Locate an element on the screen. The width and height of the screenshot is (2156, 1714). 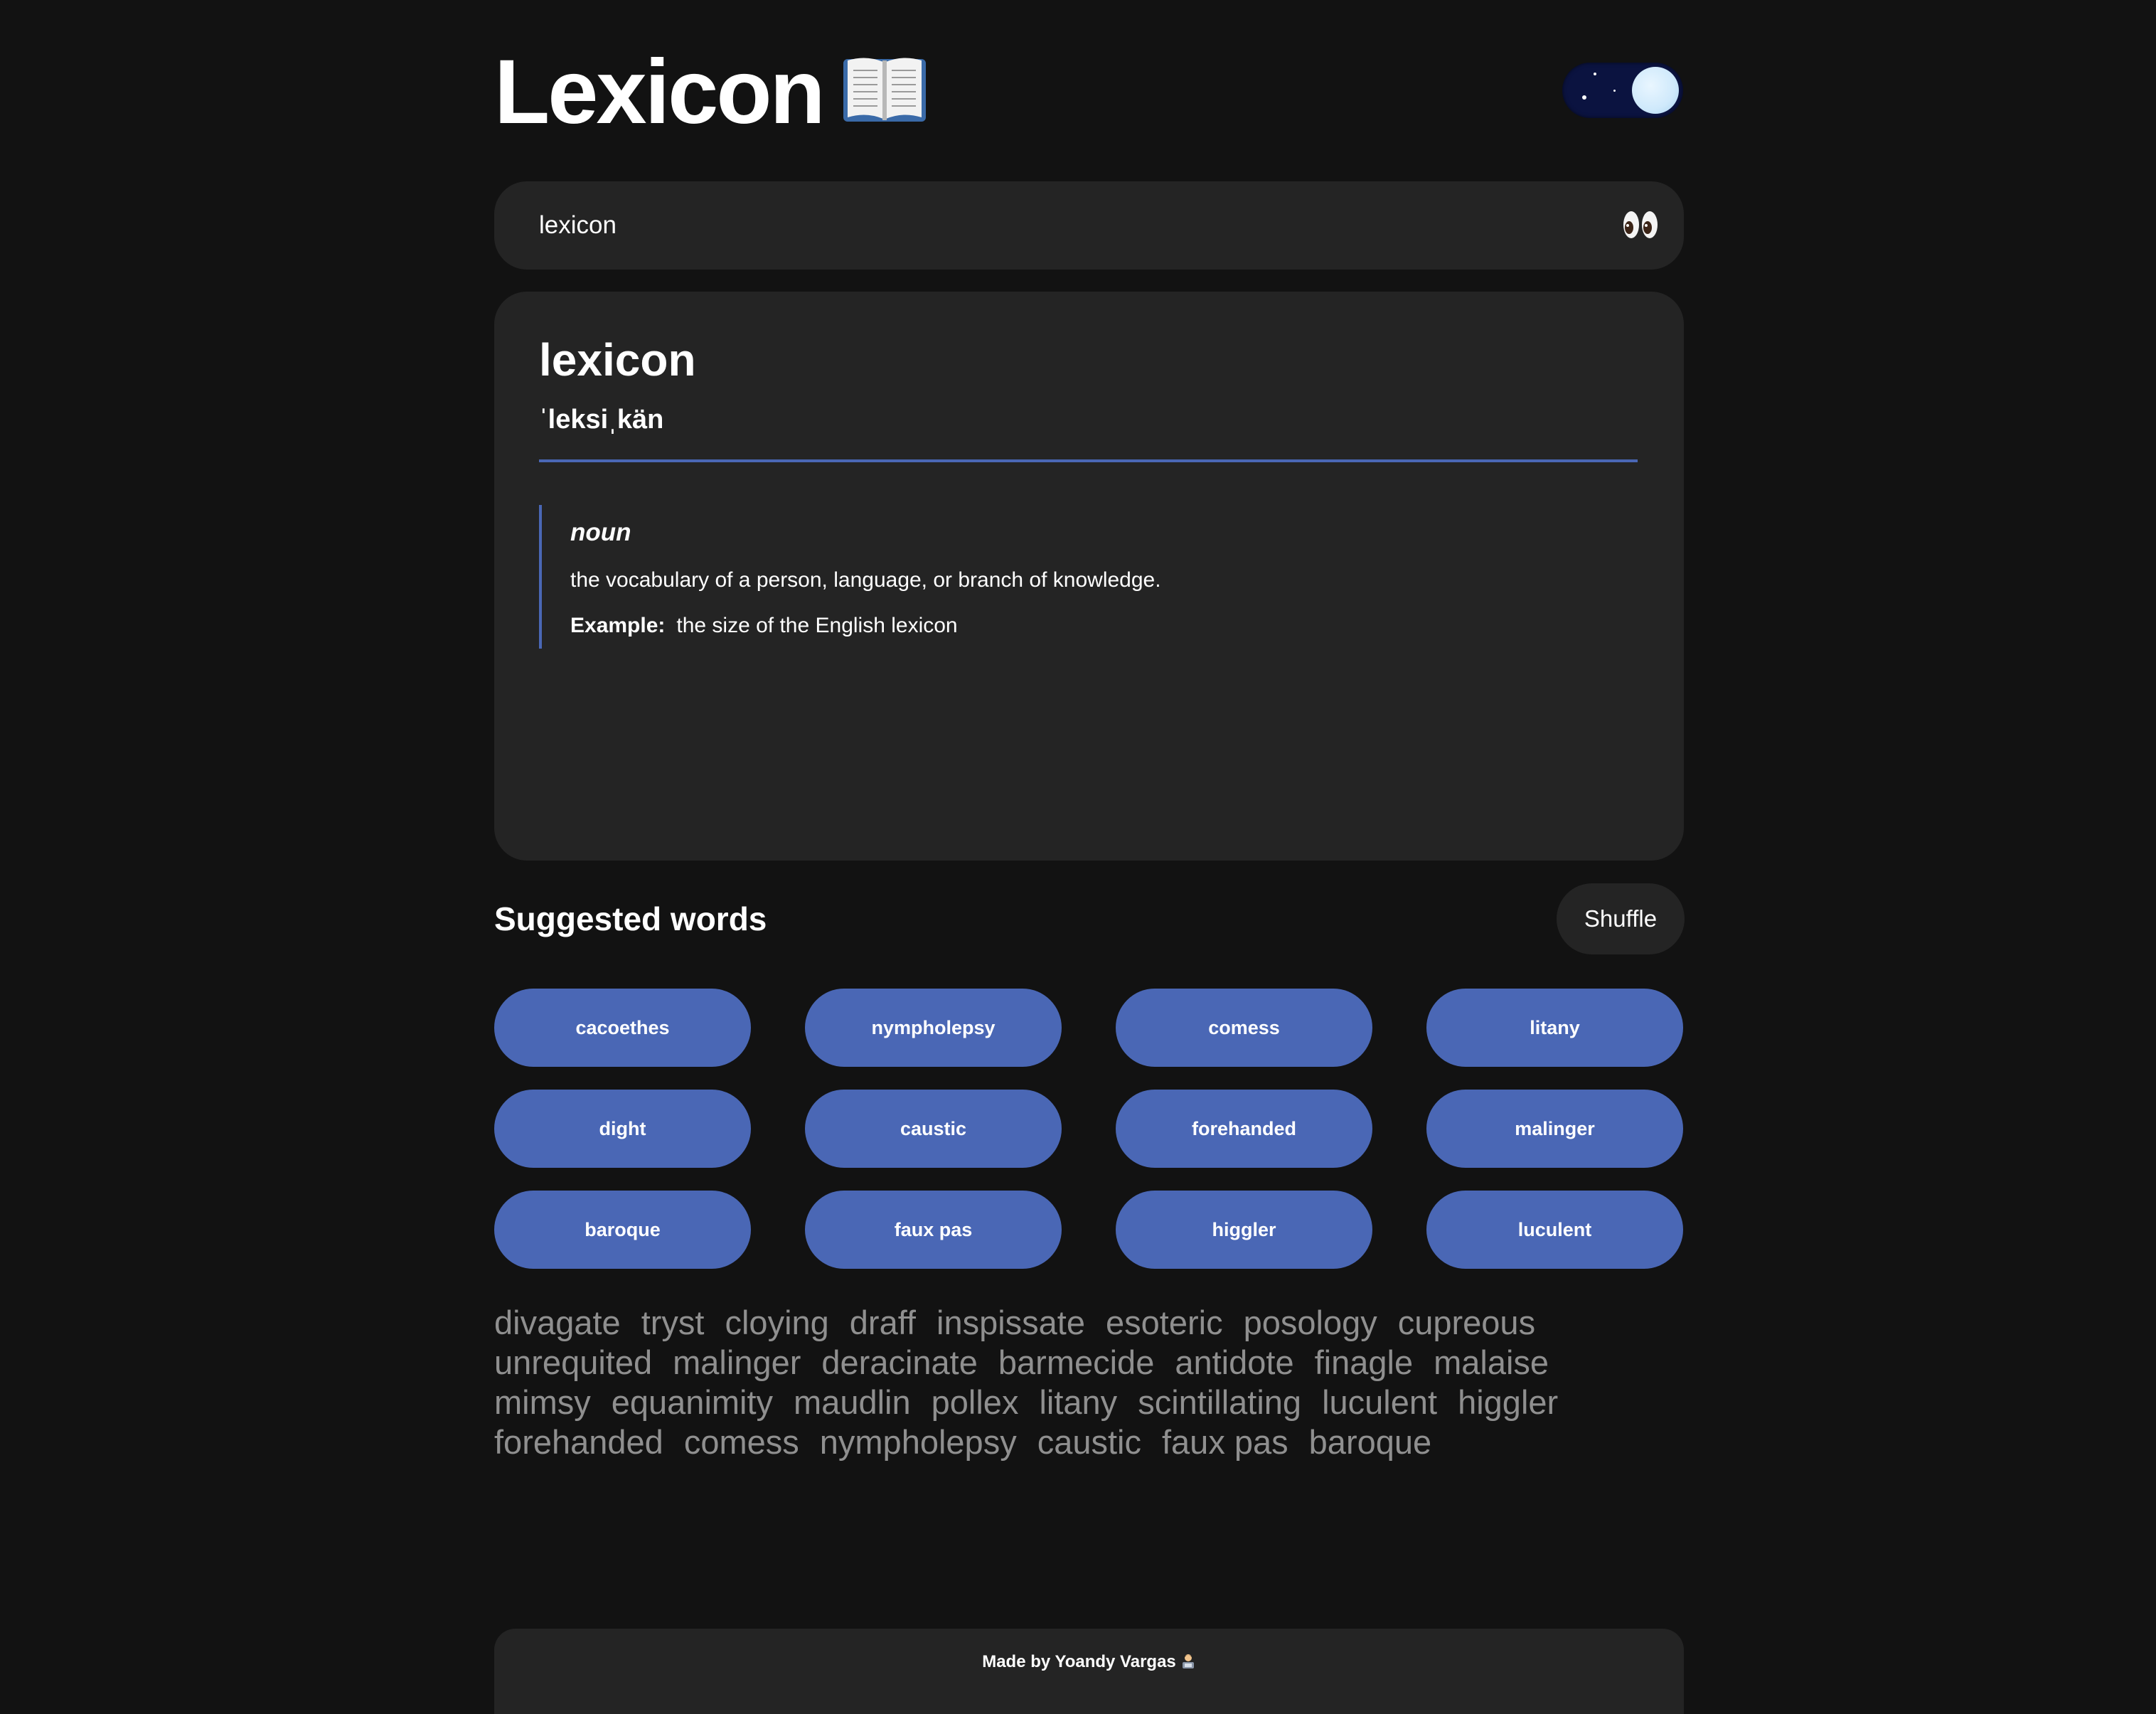
cloud-word: deracinate is located at coordinates (899, 1363).